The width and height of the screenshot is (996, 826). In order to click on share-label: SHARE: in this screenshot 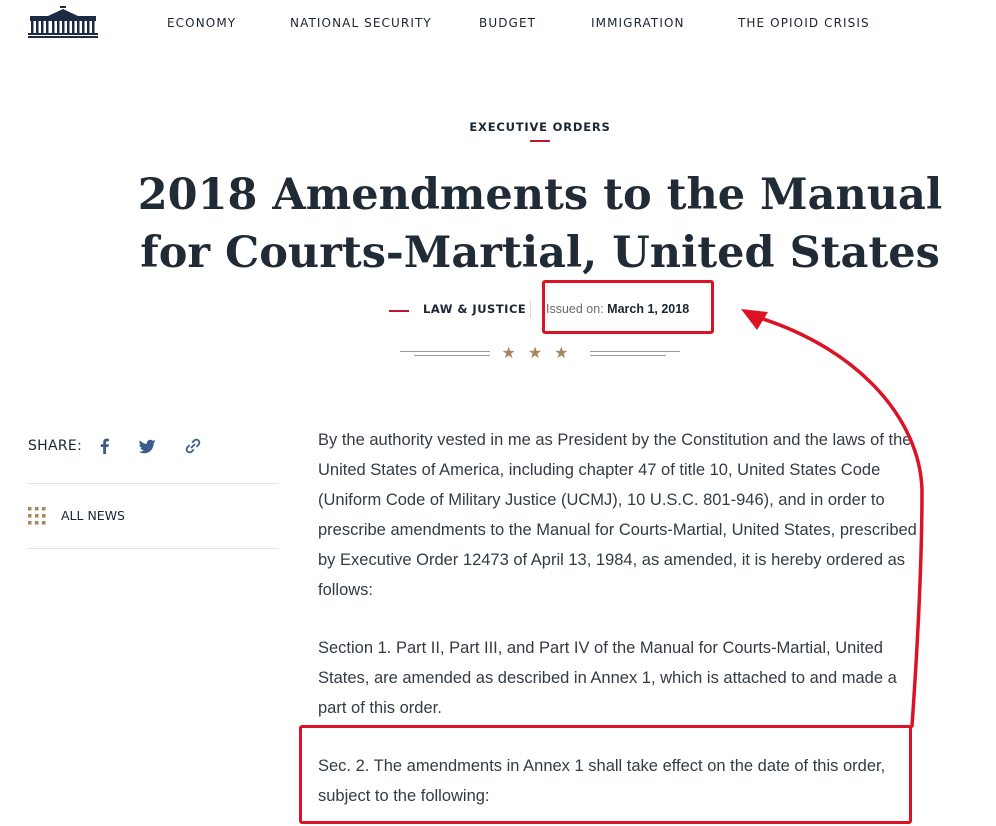, I will do `click(55, 446)`.